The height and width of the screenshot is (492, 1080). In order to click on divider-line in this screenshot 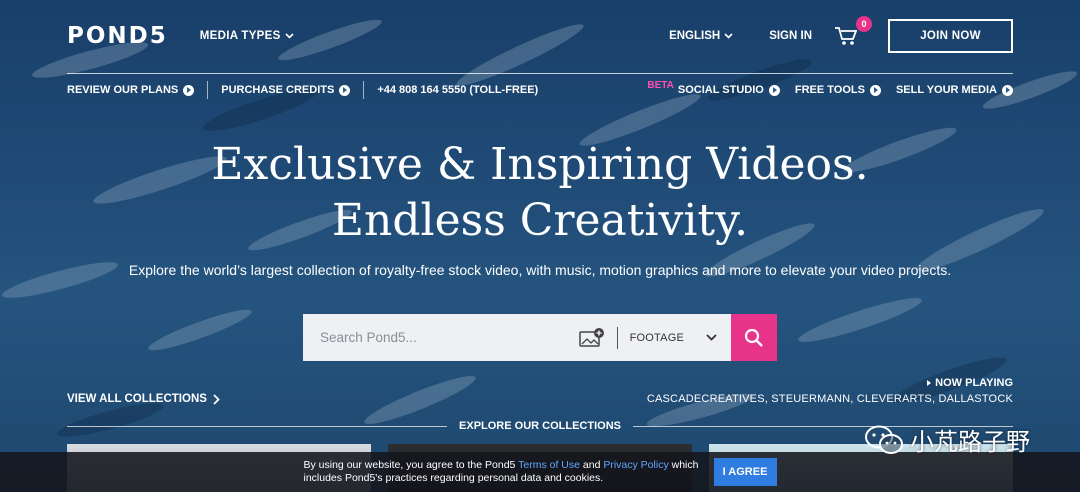, I will do `click(257, 426)`.